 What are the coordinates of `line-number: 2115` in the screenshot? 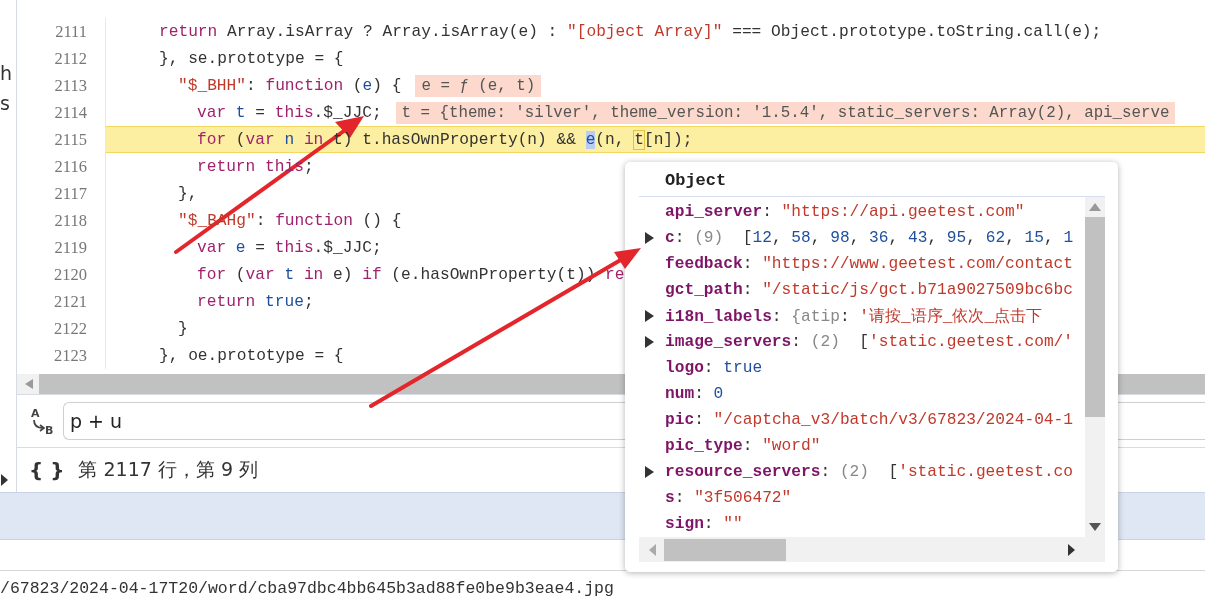 It's located at (70, 140).